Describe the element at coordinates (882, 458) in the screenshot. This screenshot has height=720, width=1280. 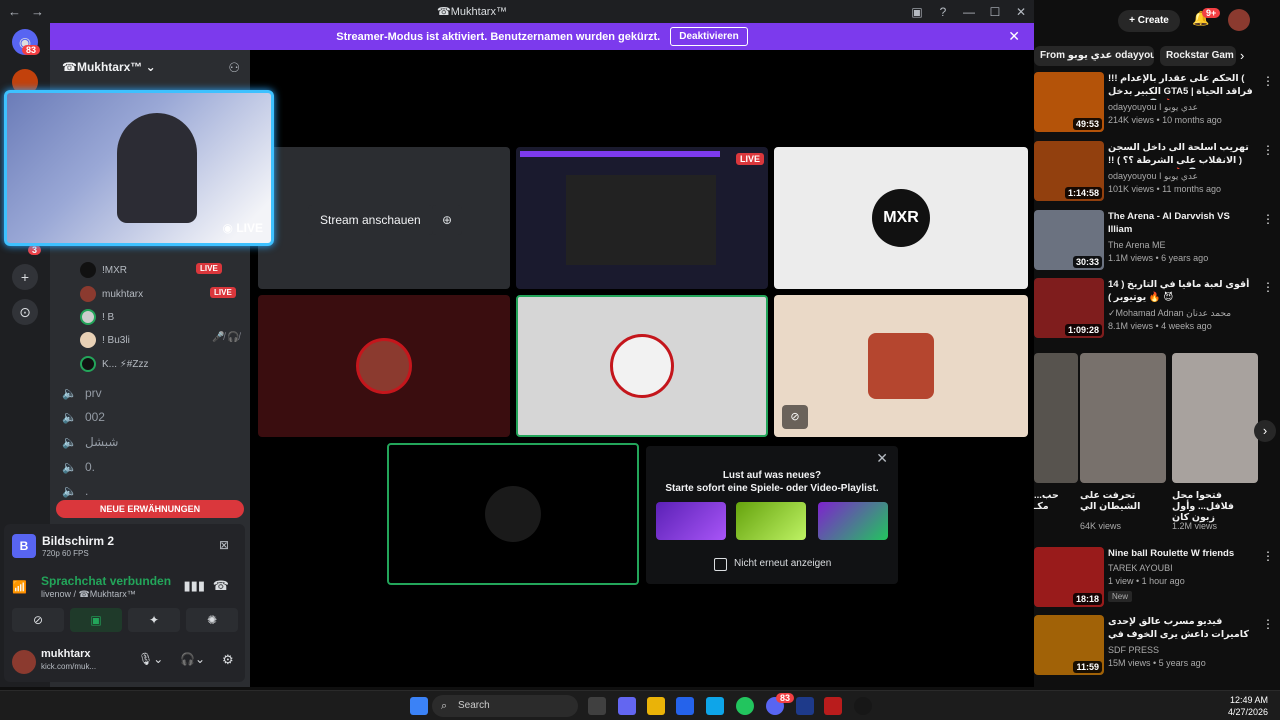
I see `promo-close-icon: ✕` at that location.